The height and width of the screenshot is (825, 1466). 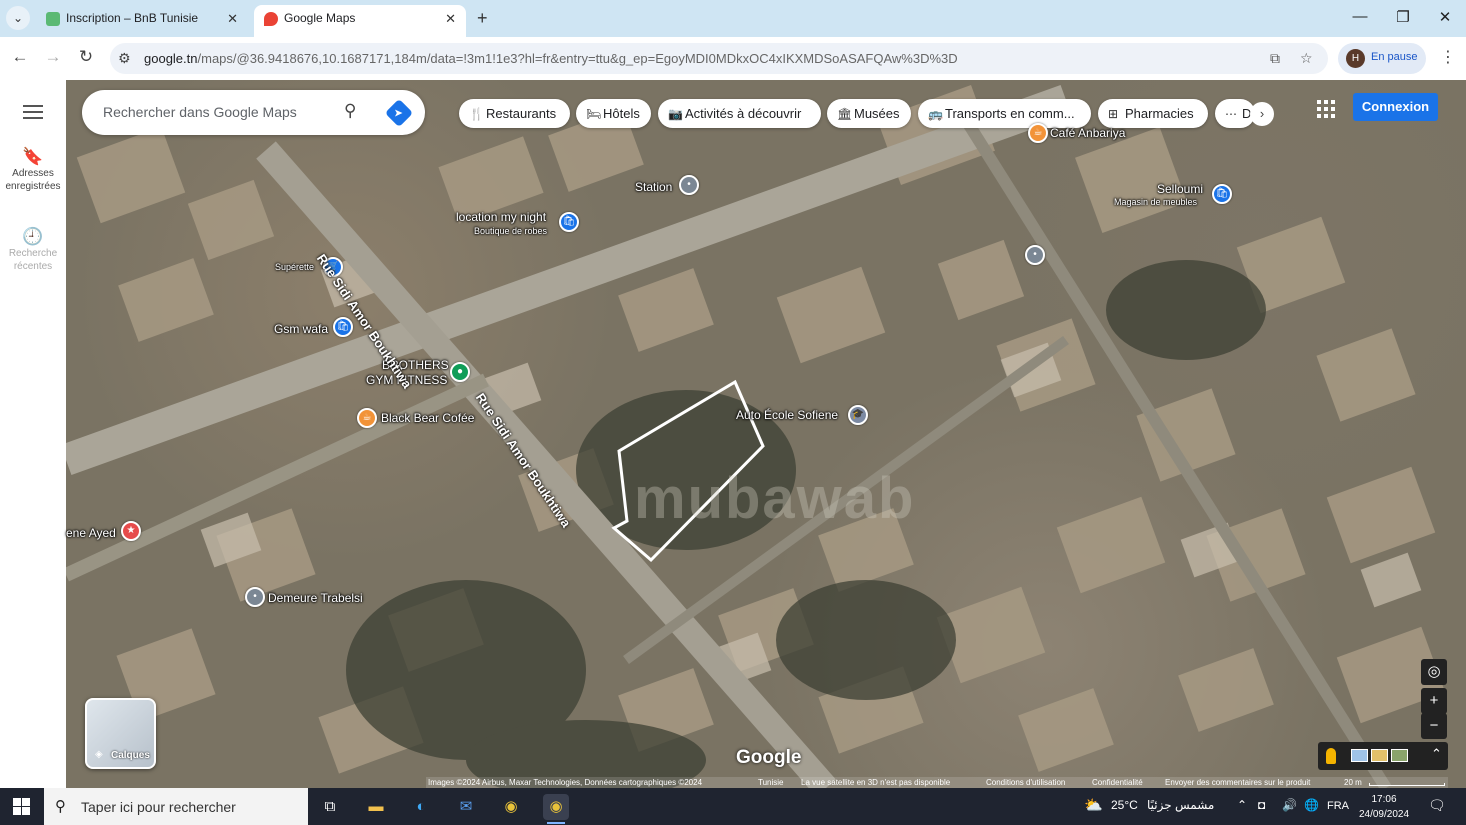 What do you see at coordinates (1093, 805) in the screenshot?
I see `weather-icon: ⛅` at bounding box center [1093, 805].